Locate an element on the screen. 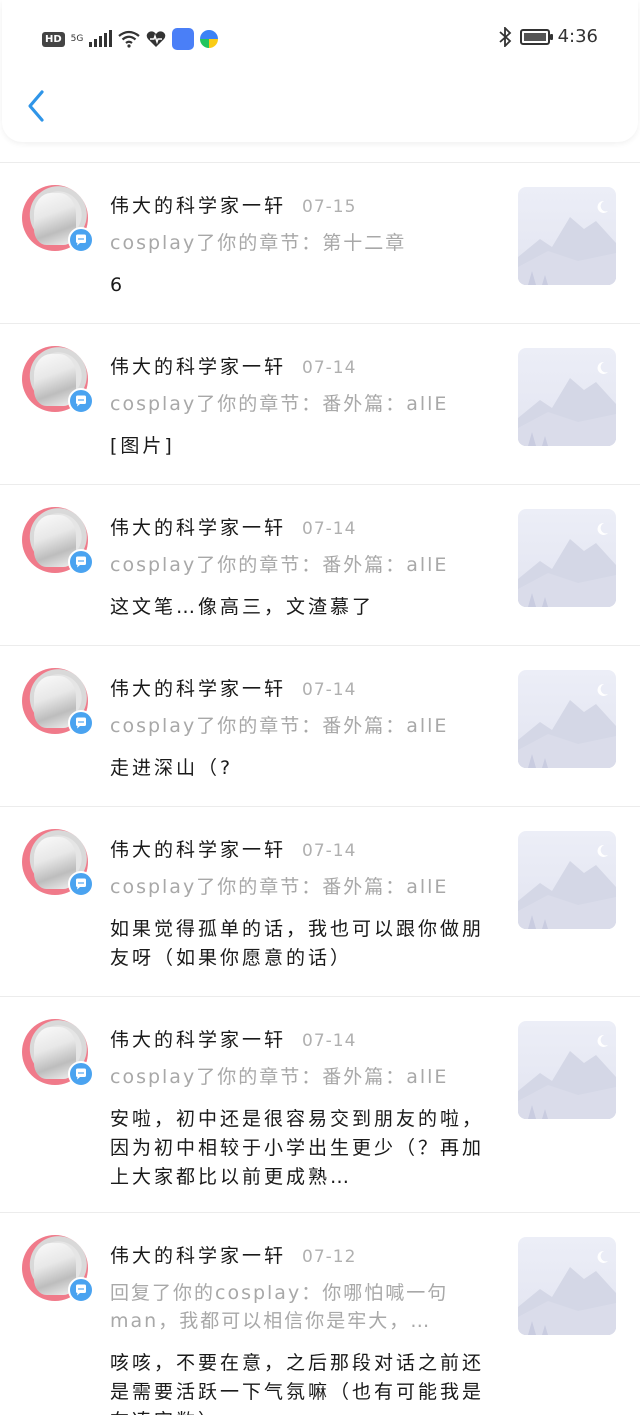 The width and height of the screenshot is (640, 1415). signal-icon is located at coordinates (101, 38).